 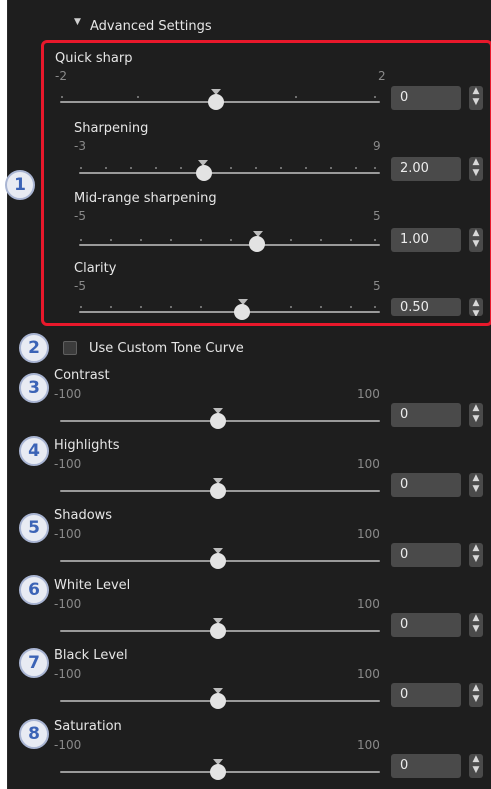 What do you see at coordinates (34, 451) in the screenshot?
I see `callout-4: 4` at bounding box center [34, 451].